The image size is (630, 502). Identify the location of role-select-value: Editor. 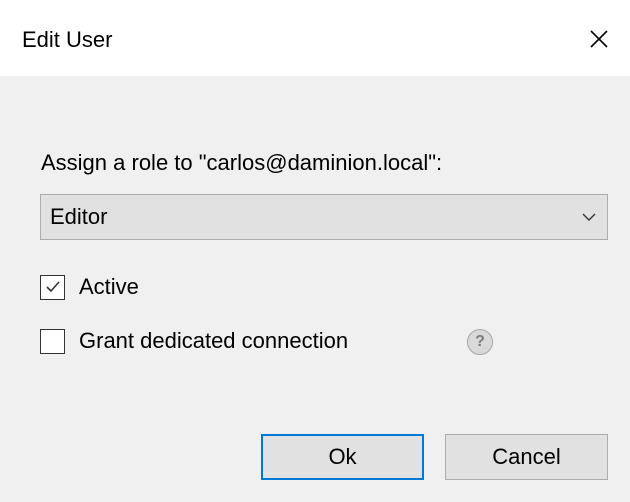
(79, 216).